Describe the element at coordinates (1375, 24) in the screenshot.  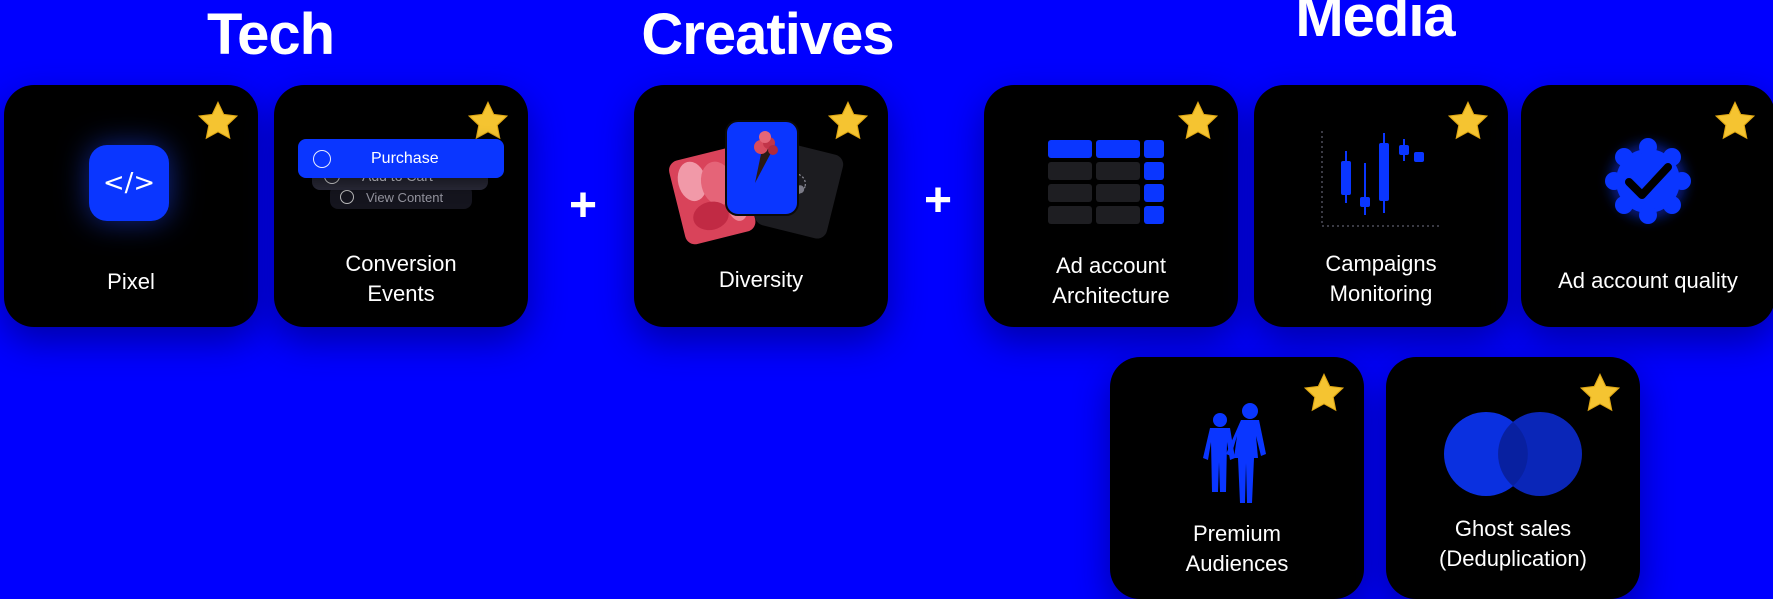
I see `section-title-media: Media` at that location.